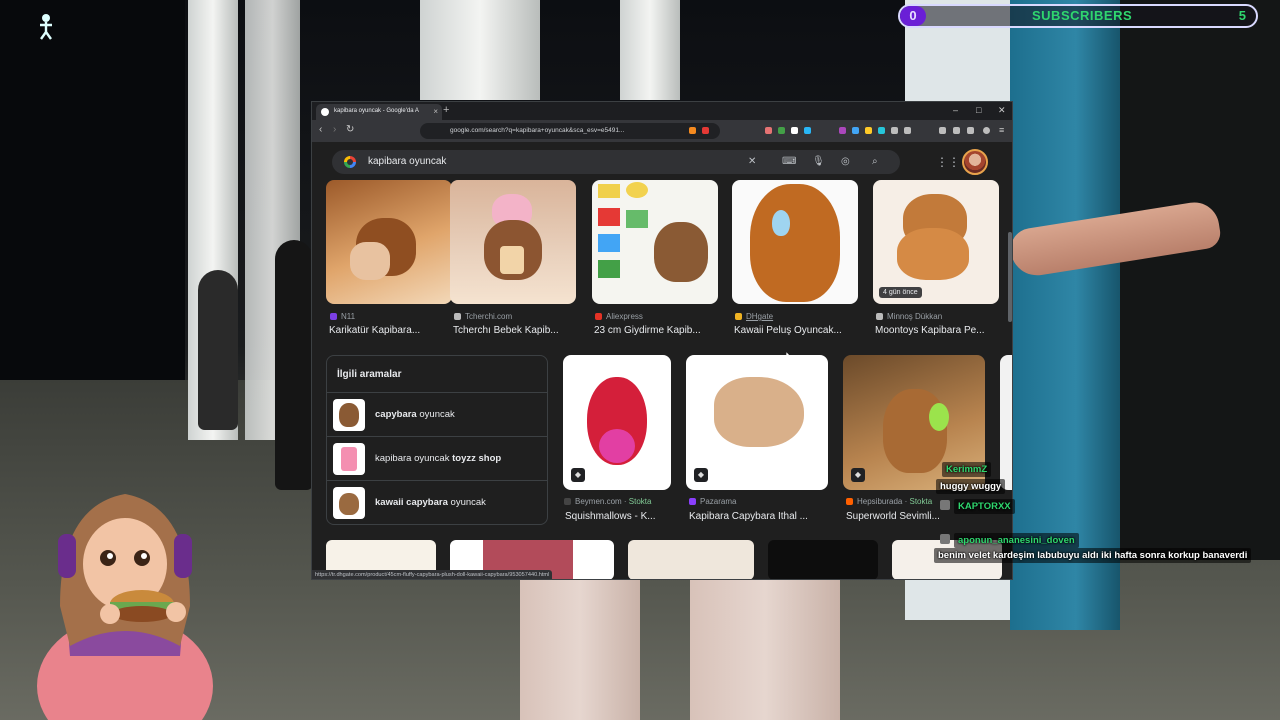 This screenshot has width=1280, height=720. What do you see at coordinates (446, 110) in the screenshot?
I see `new-tab-icon: +` at bounding box center [446, 110].